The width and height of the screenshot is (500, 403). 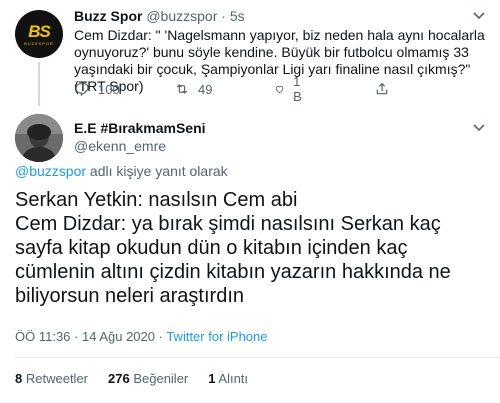 I want to click on author-handle: @ekenn_emre, so click(x=120, y=146).